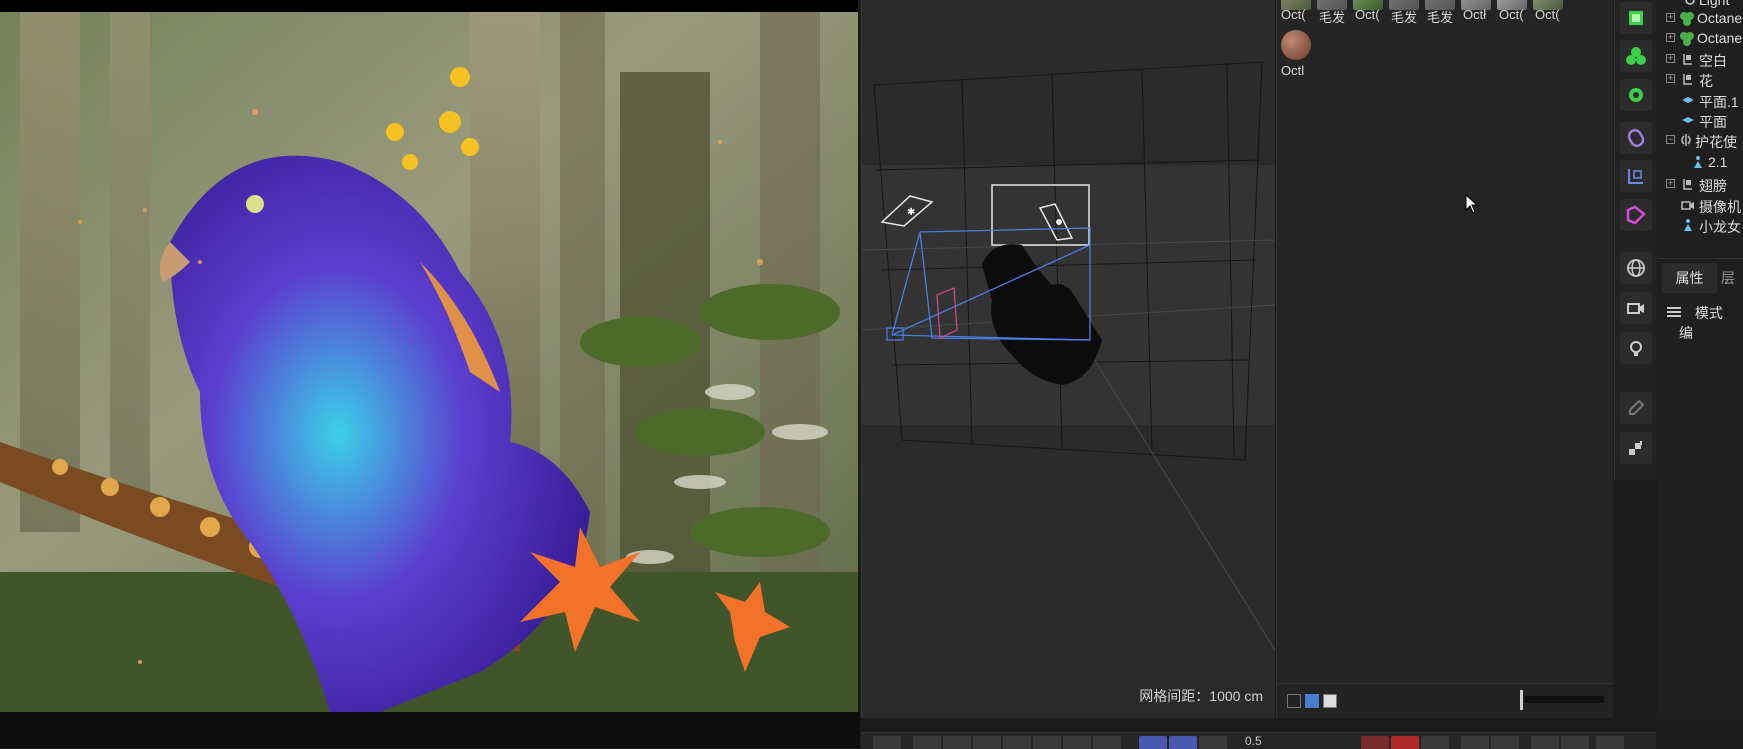 The image size is (1743, 749). Describe the element at coordinates (1253, 741) in the screenshot. I see `timeline-value: 0.5` at that location.